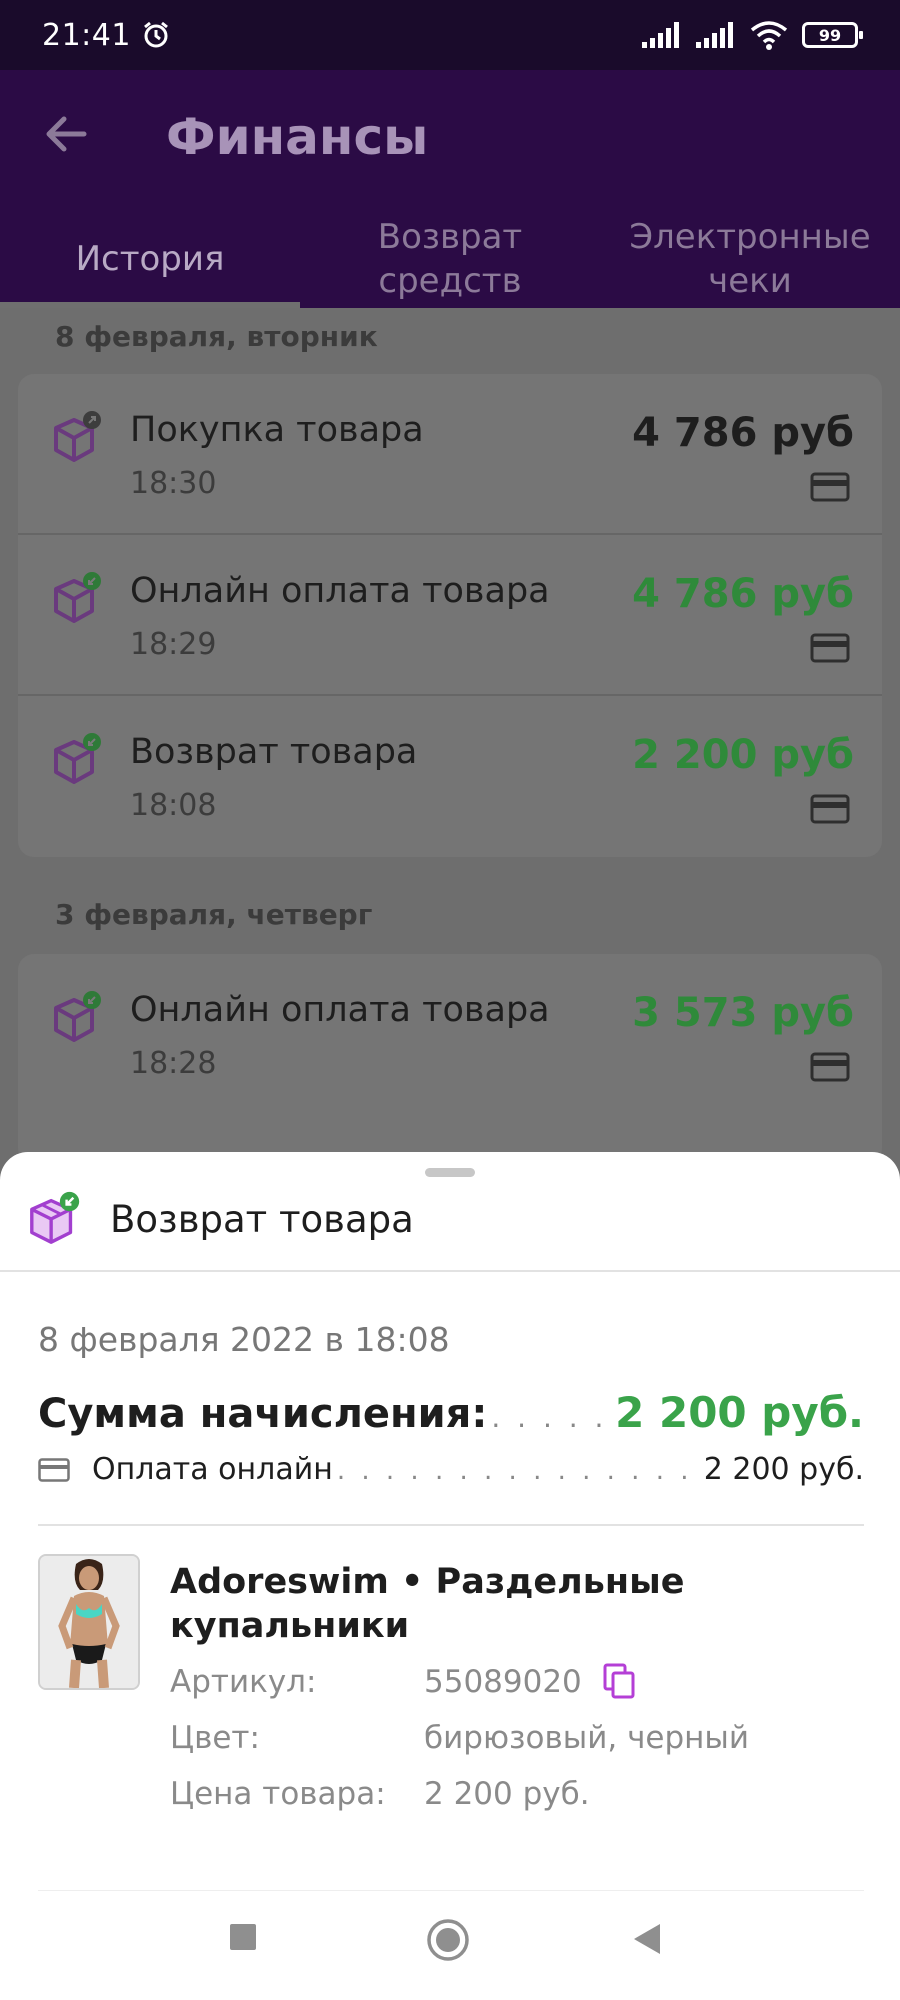  I want to click on tab-bar: История Возврат средств Электронные чеки, so click(450, 259).